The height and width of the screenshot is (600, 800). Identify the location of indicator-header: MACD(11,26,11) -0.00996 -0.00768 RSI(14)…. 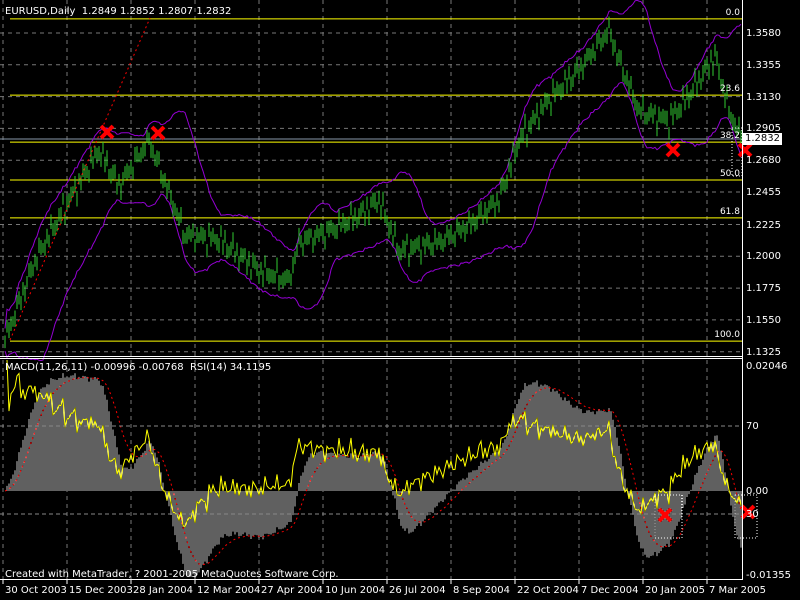
(138, 367).